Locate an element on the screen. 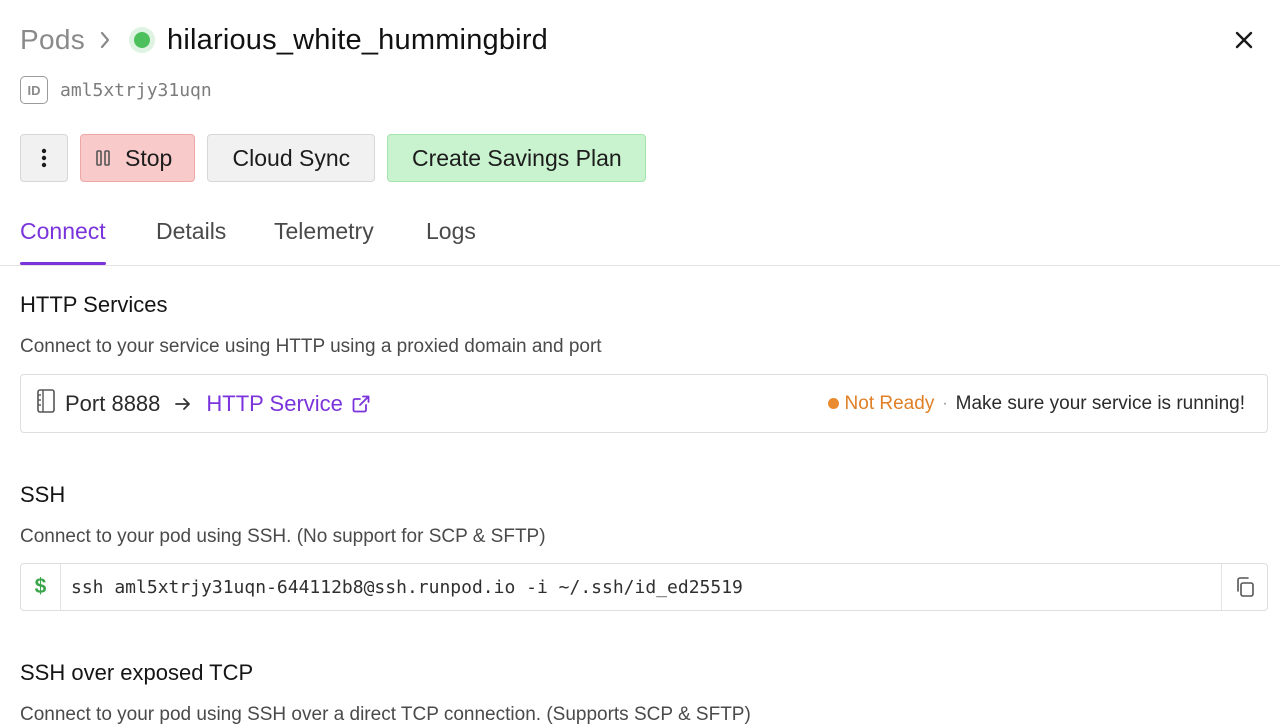 This screenshot has height=726, width=1280. close-button is located at coordinates (1244, 40).